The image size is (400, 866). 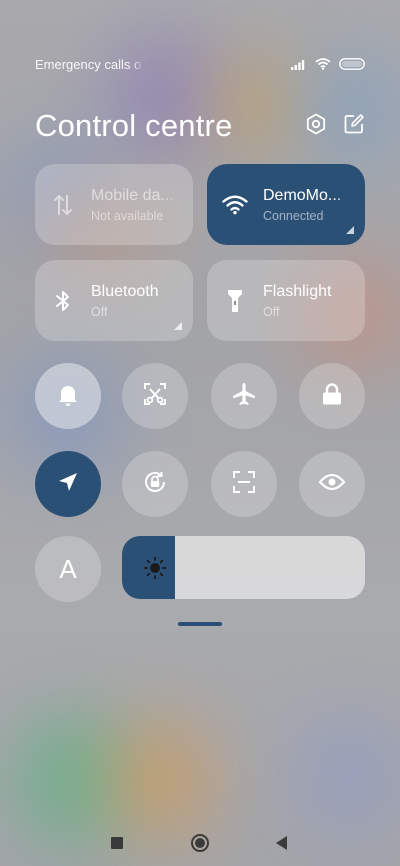 I want to click on toggle-sound, so click(x=68, y=396).